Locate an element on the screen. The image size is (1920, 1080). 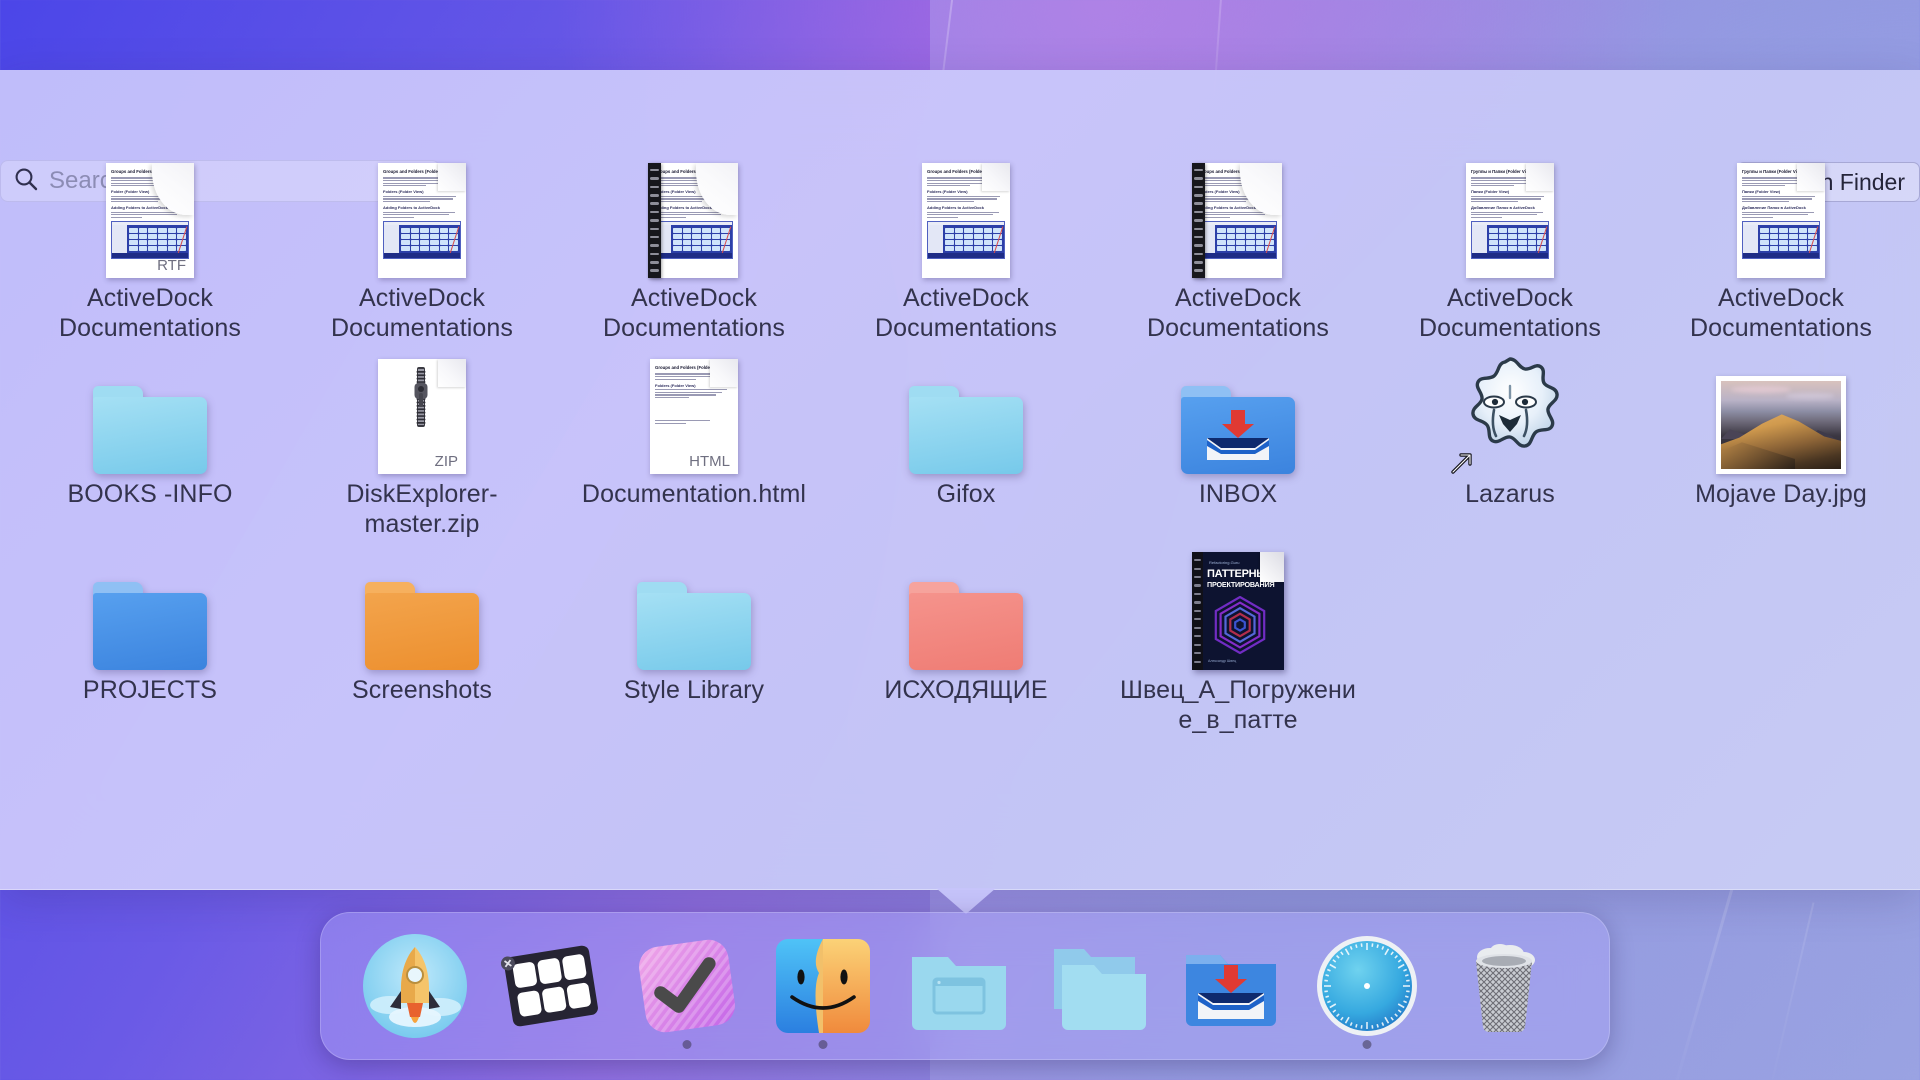
grid-item: Style Library is located at coordinates (694, 623).